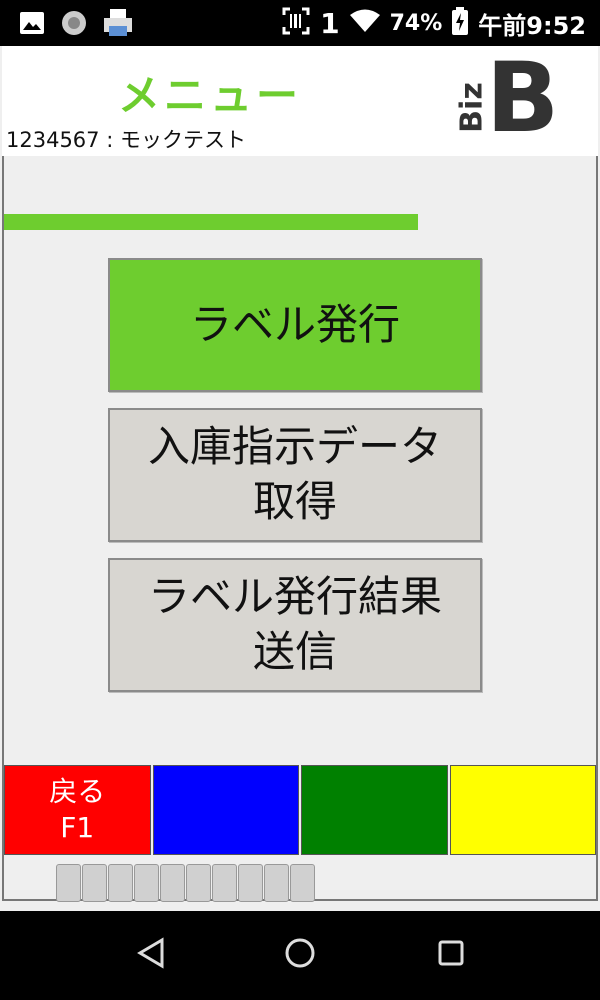 This screenshot has width=600, height=1000. I want to click on user-info-row: 1234567 : モックテスト, so click(211, 177).